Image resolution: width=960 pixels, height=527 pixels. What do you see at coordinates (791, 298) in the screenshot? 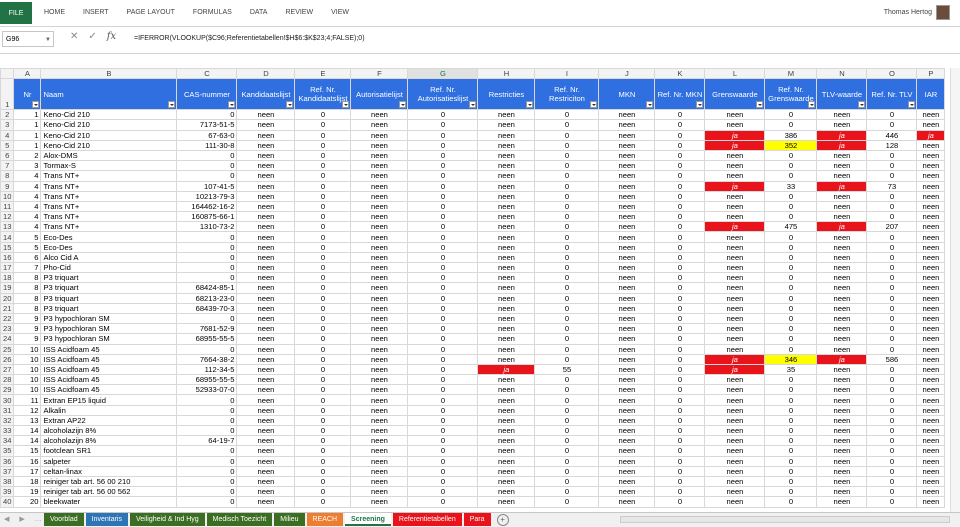
I see `cell-m20: 0` at bounding box center [791, 298].